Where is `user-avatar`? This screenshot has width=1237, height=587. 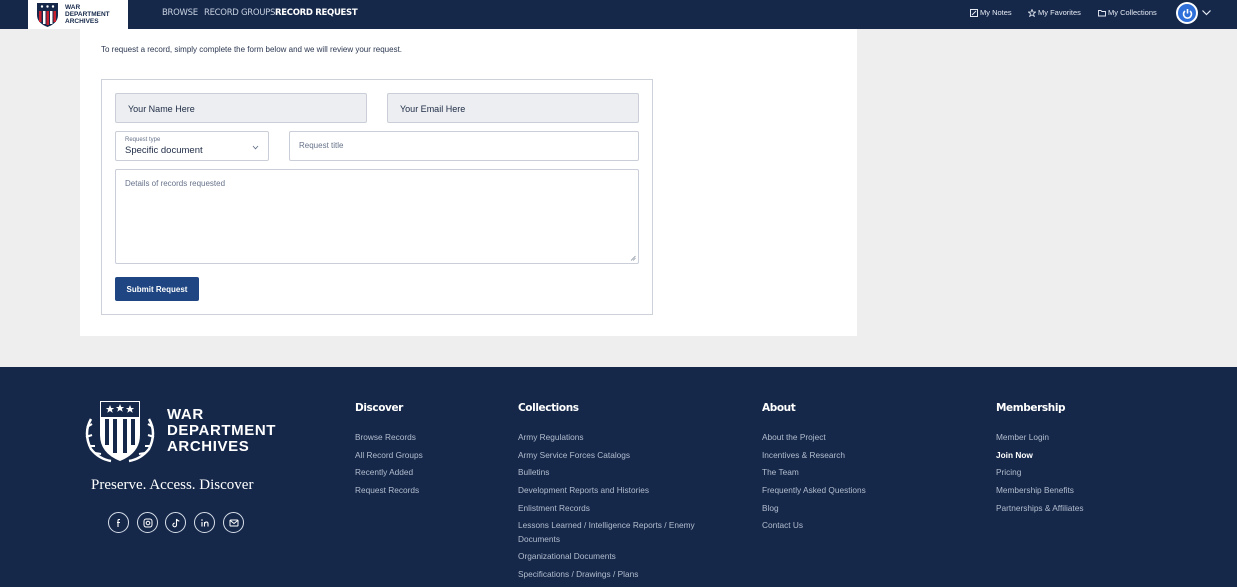
user-avatar is located at coordinates (1187, 13).